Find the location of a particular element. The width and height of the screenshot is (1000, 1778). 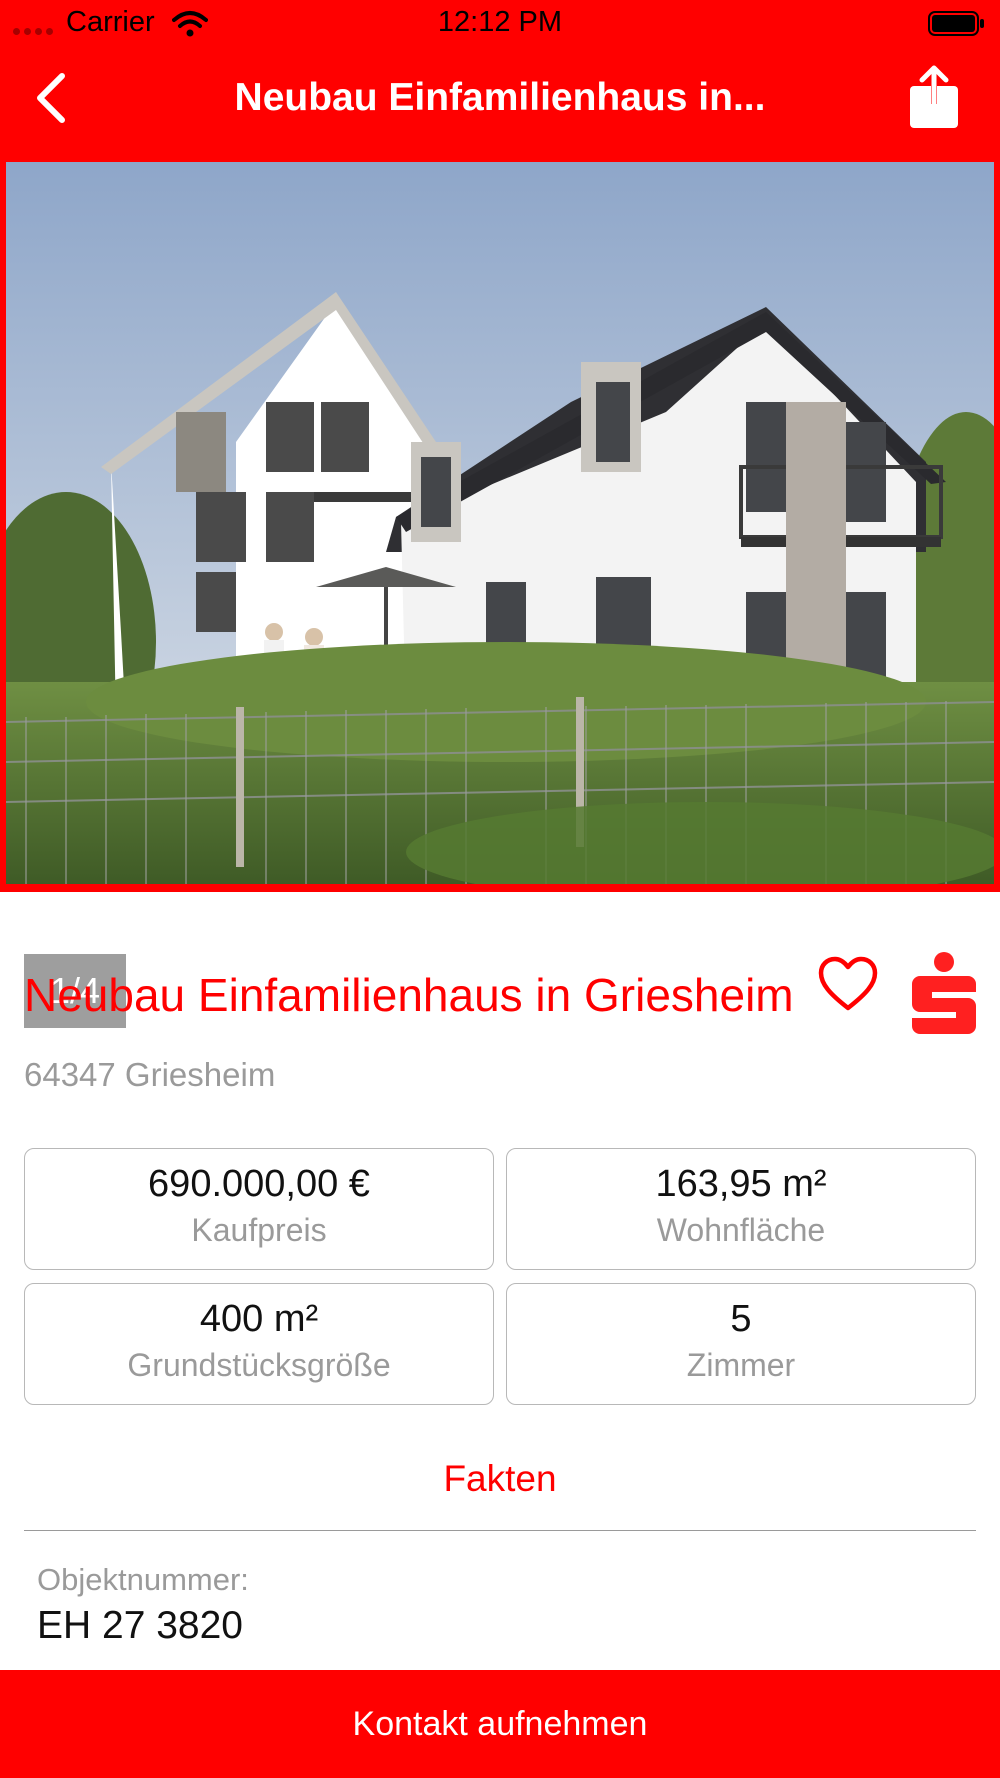

share-icon is located at coordinates (934, 97).